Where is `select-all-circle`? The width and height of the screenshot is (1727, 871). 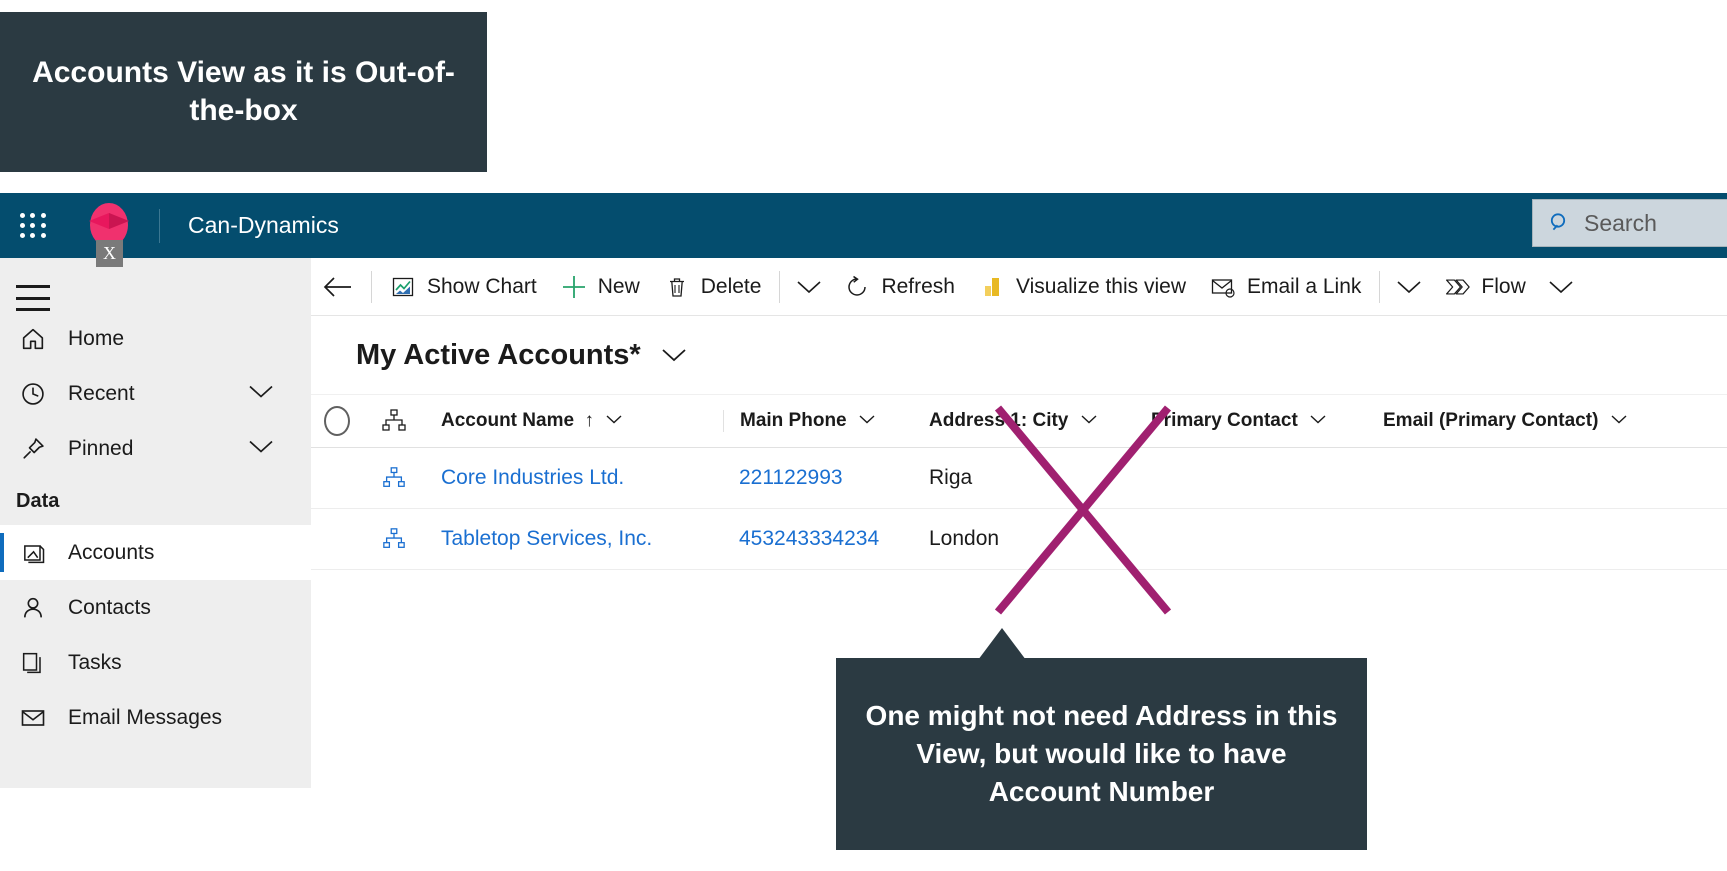 select-all-circle is located at coordinates (337, 421).